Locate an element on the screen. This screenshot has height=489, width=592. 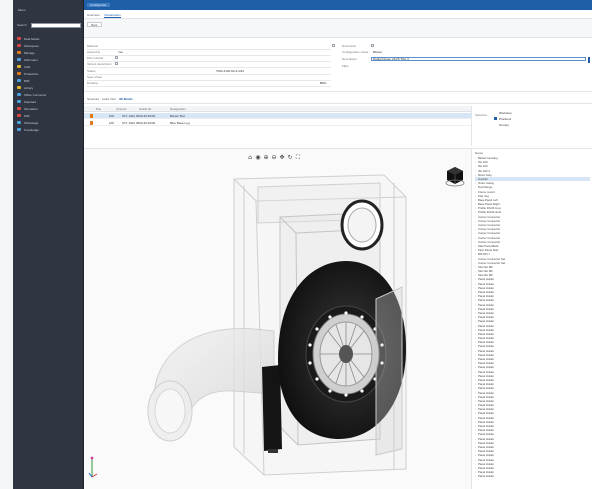
zoom-in-icon: ⊕ is located at coordinates (266, 158).